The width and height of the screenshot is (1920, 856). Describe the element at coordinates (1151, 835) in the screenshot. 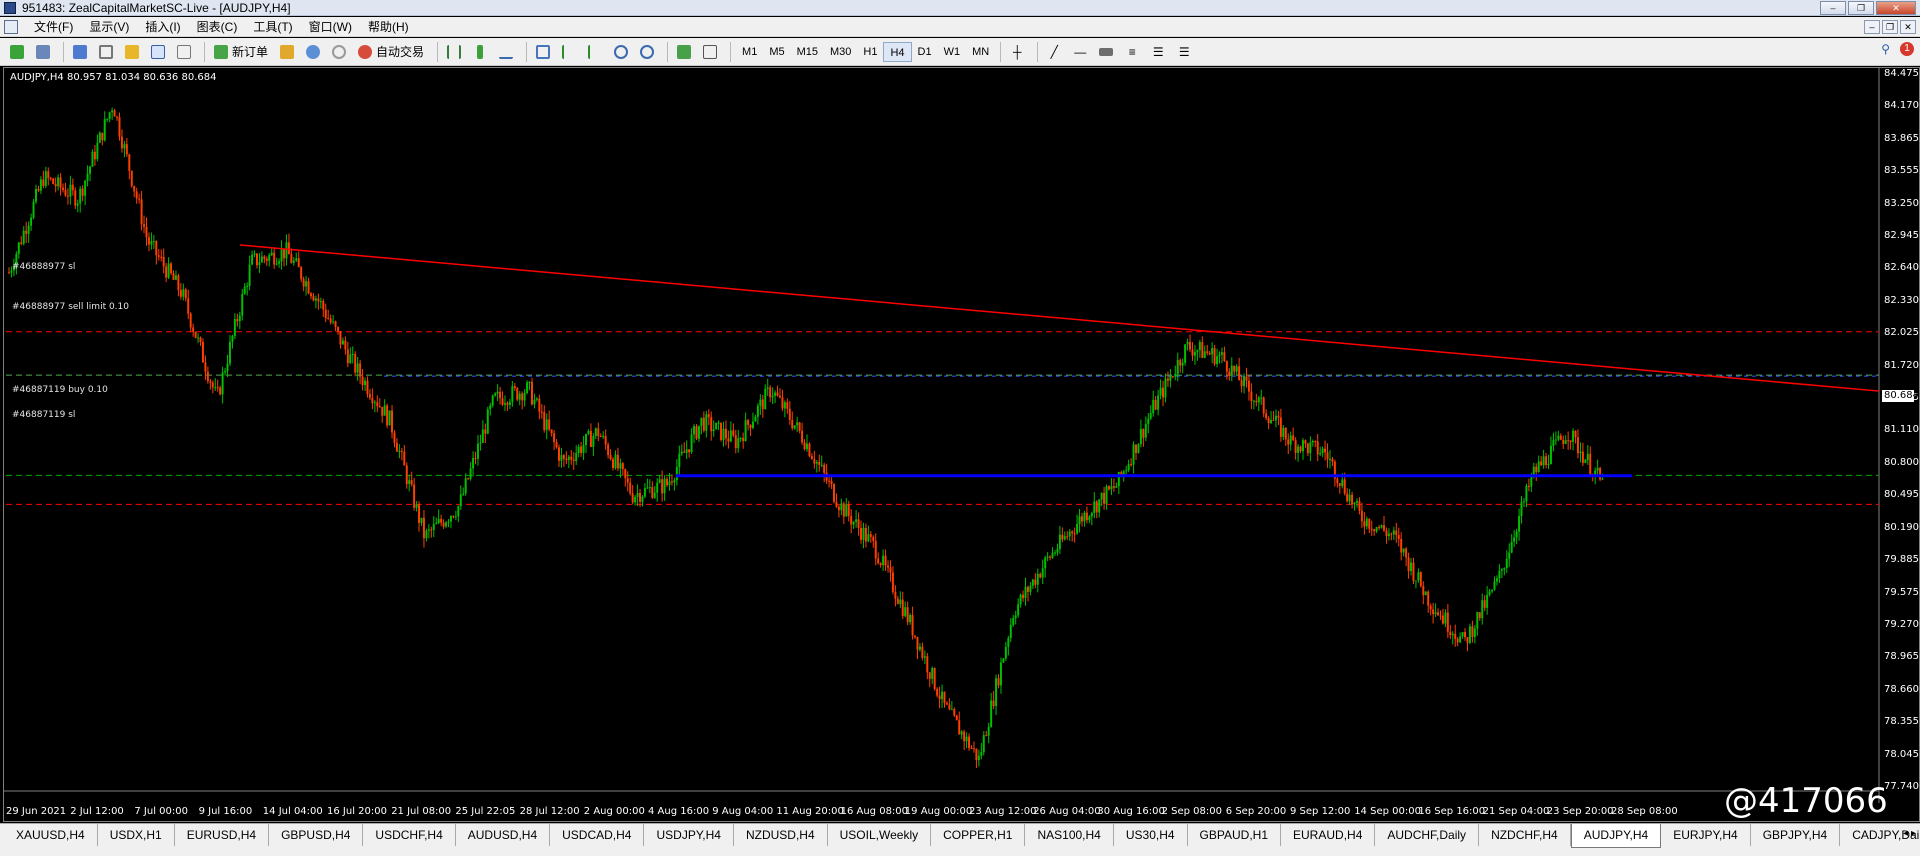

I see `tab-us30: US30,H4` at that location.